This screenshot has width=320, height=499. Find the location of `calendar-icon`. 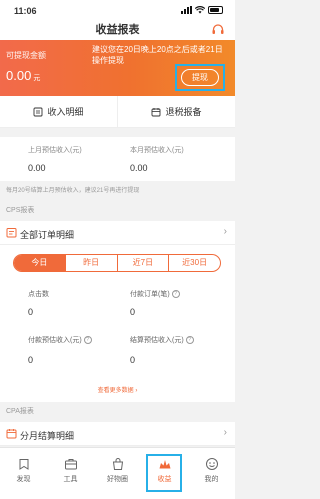

calendar-icon is located at coordinates (11, 434).